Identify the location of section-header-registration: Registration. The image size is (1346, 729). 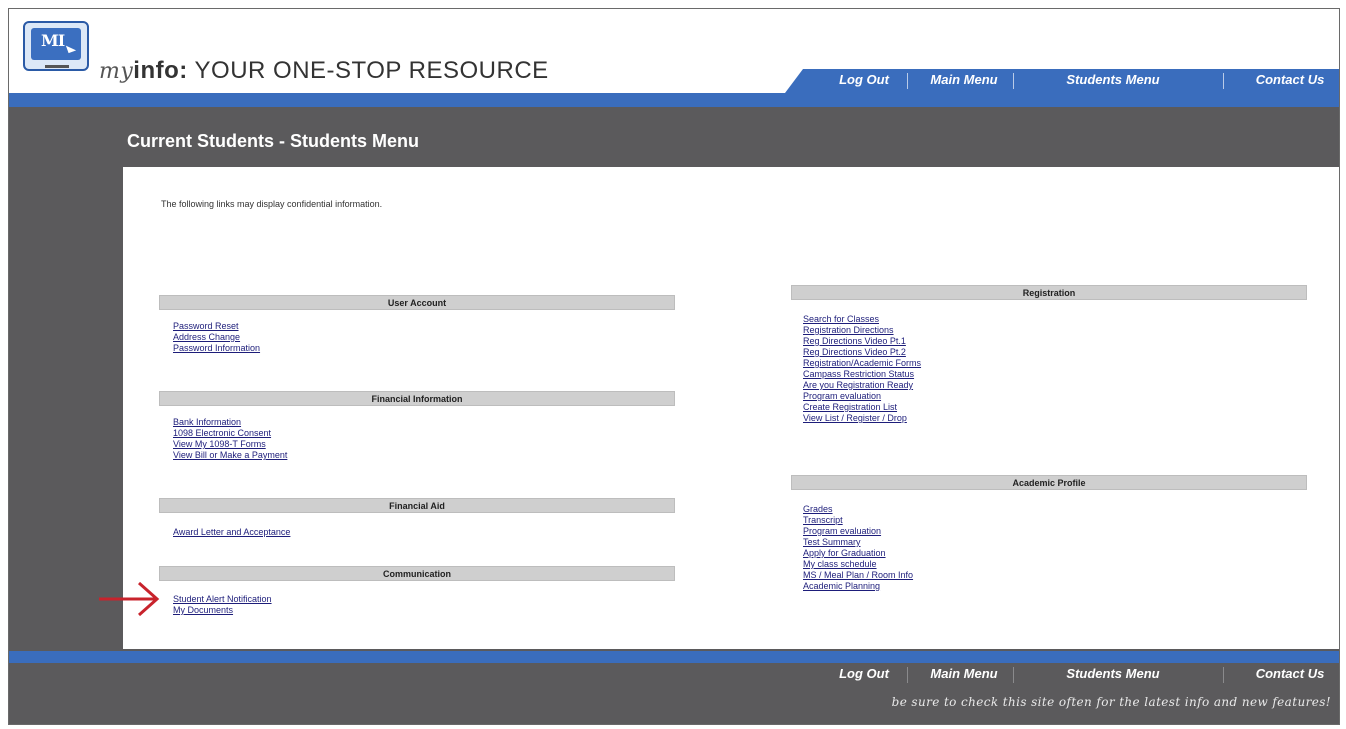
(1049, 292).